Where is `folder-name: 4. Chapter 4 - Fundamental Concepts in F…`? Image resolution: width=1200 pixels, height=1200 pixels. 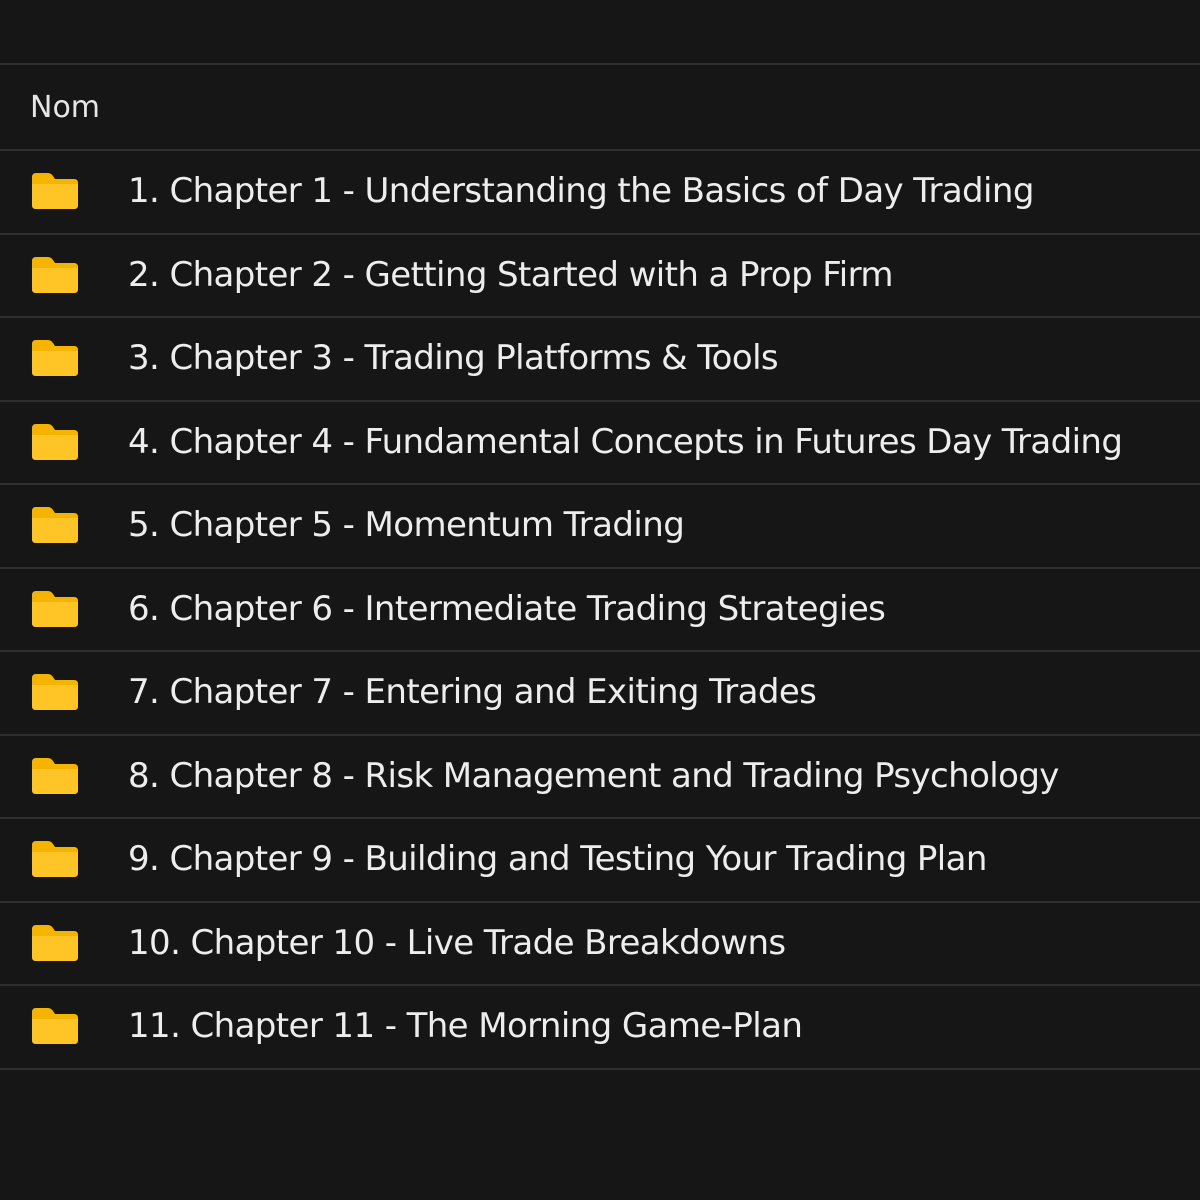
folder-name: 4. Chapter 4 - Fundamental Concepts in F… is located at coordinates (625, 442).